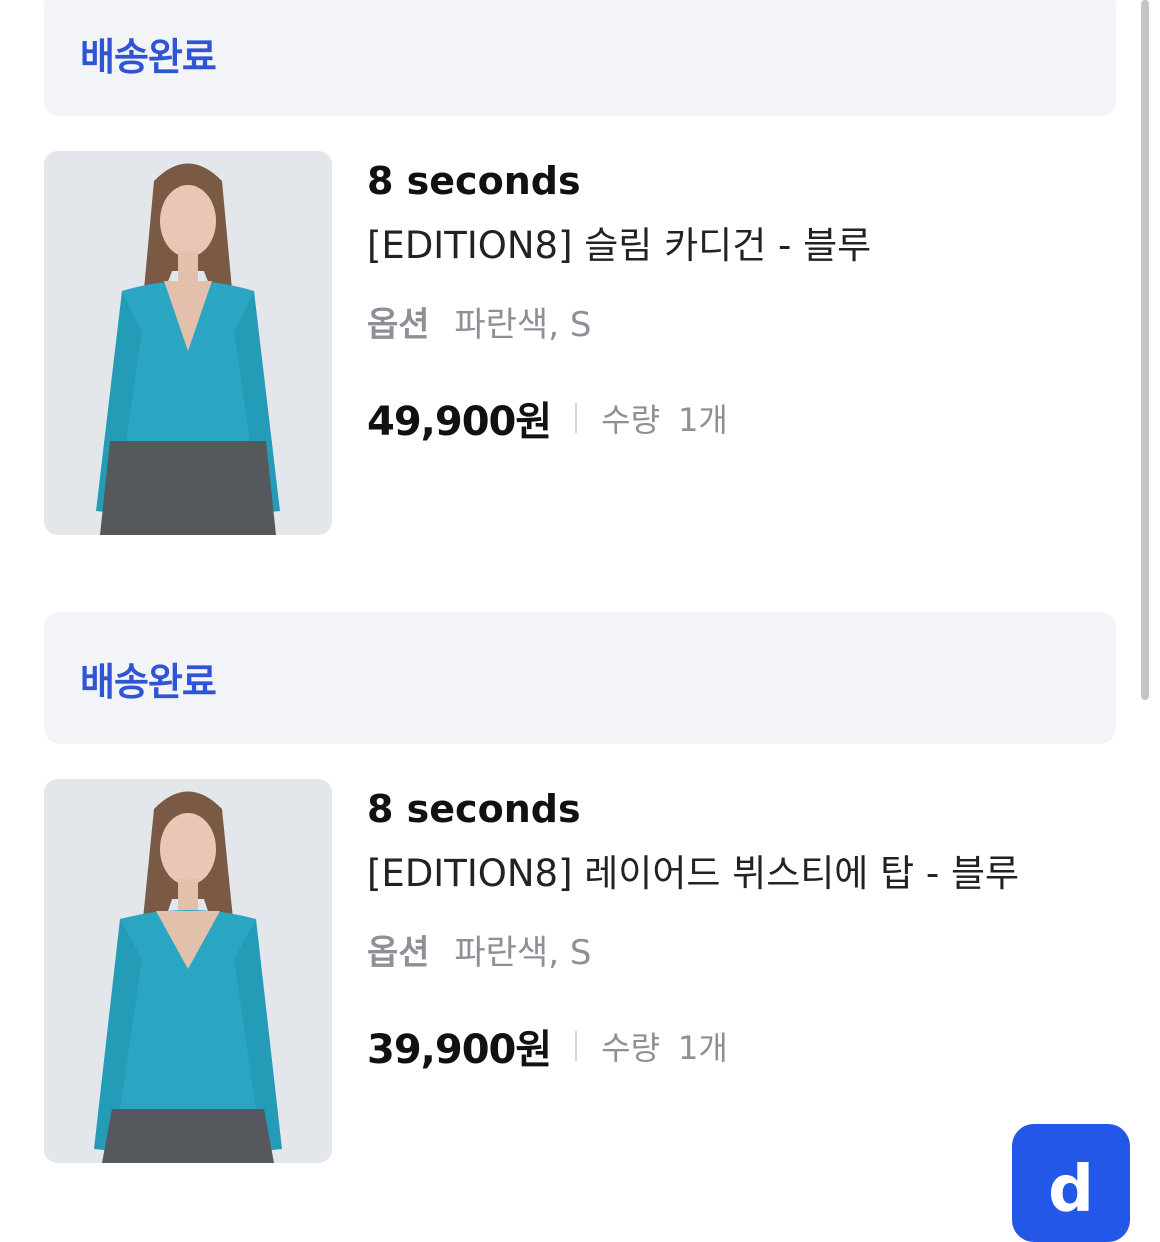 The image size is (1160, 1242). I want to click on app-logo-icon: d, so click(1071, 1190).